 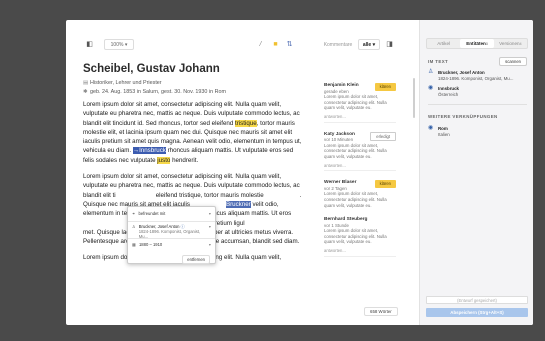 I want to click on word-count: 658 Wörter, so click(x=381, y=311).